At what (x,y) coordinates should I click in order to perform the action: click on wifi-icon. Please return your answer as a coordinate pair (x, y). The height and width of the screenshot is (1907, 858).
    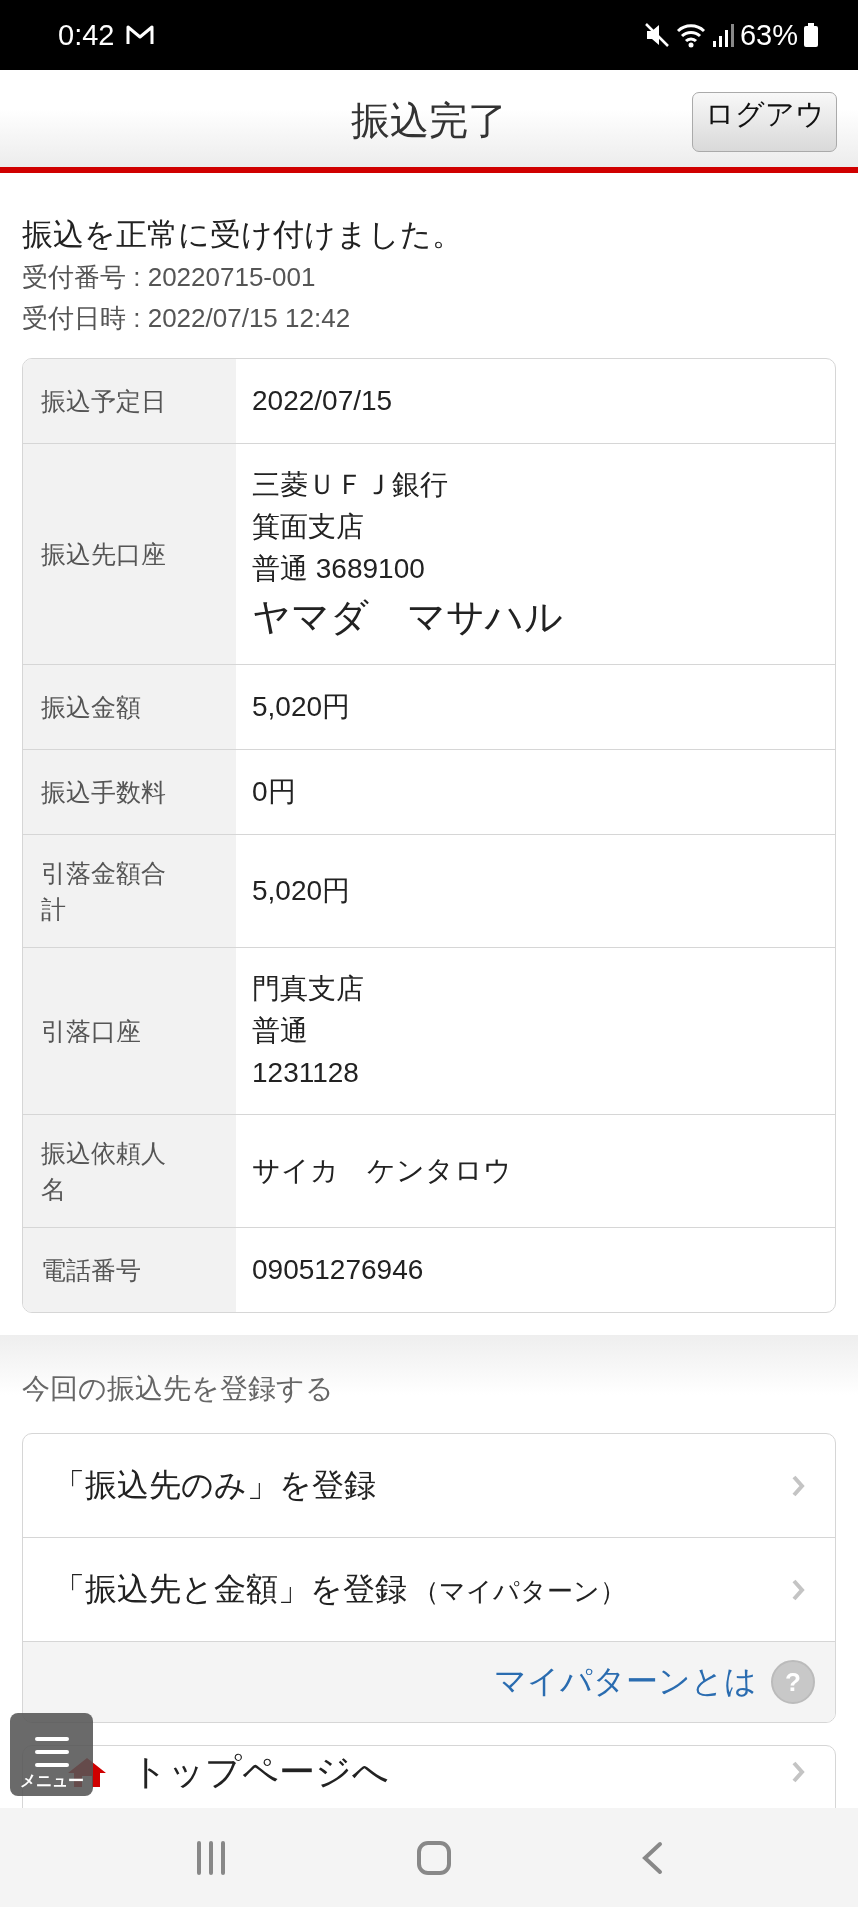
    Looking at the image, I should click on (690, 35).